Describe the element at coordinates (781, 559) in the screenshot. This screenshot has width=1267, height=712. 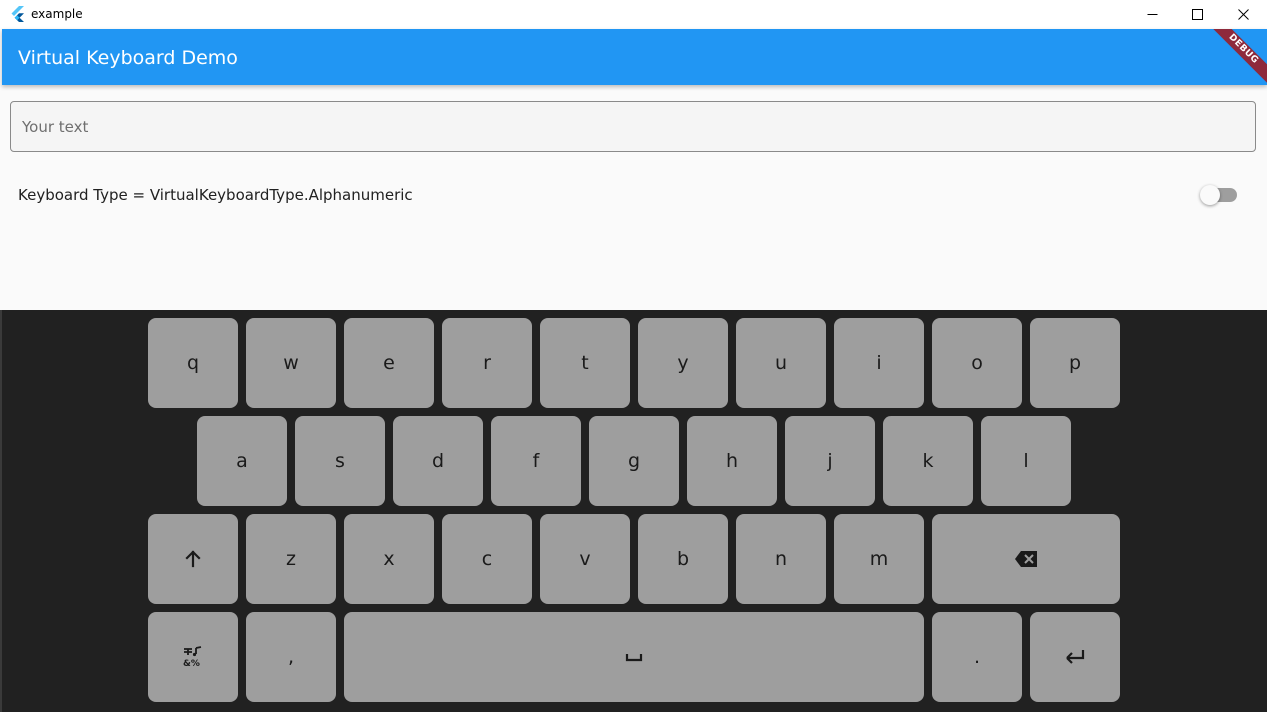
I see `key-n: n` at that location.